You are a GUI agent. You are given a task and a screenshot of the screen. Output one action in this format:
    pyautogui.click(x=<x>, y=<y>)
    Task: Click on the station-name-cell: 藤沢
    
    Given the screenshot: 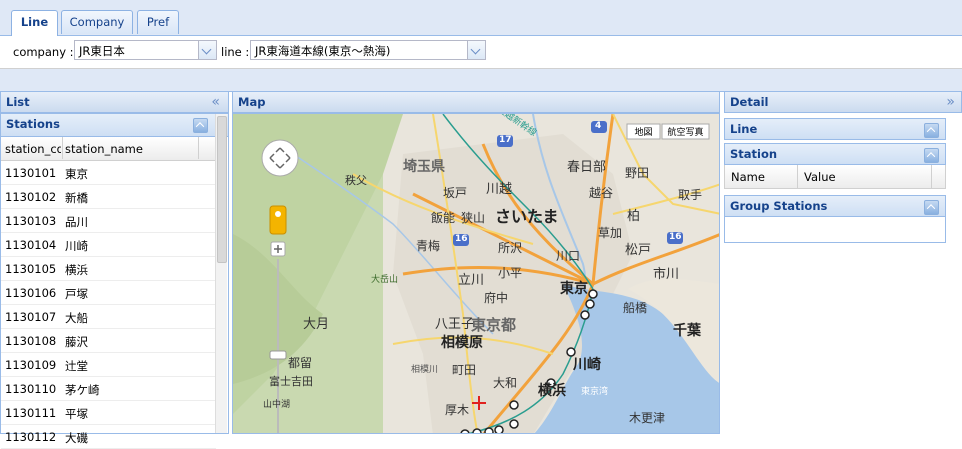 What is the action you would take?
    pyautogui.click(x=76, y=342)
    